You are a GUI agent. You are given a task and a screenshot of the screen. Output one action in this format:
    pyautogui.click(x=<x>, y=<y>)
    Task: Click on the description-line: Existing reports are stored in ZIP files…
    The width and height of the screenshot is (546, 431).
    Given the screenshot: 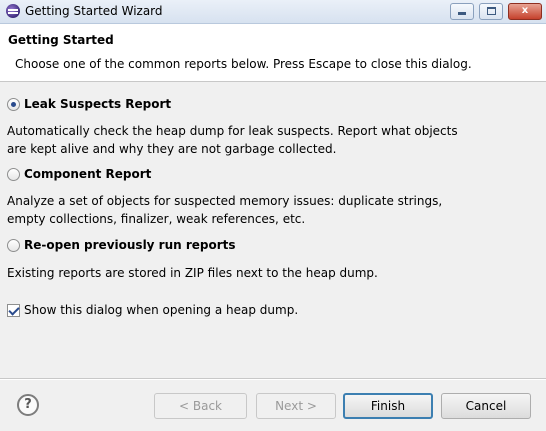 What is the action you would take?
    pyautogui.click(x=192, y=273)
    